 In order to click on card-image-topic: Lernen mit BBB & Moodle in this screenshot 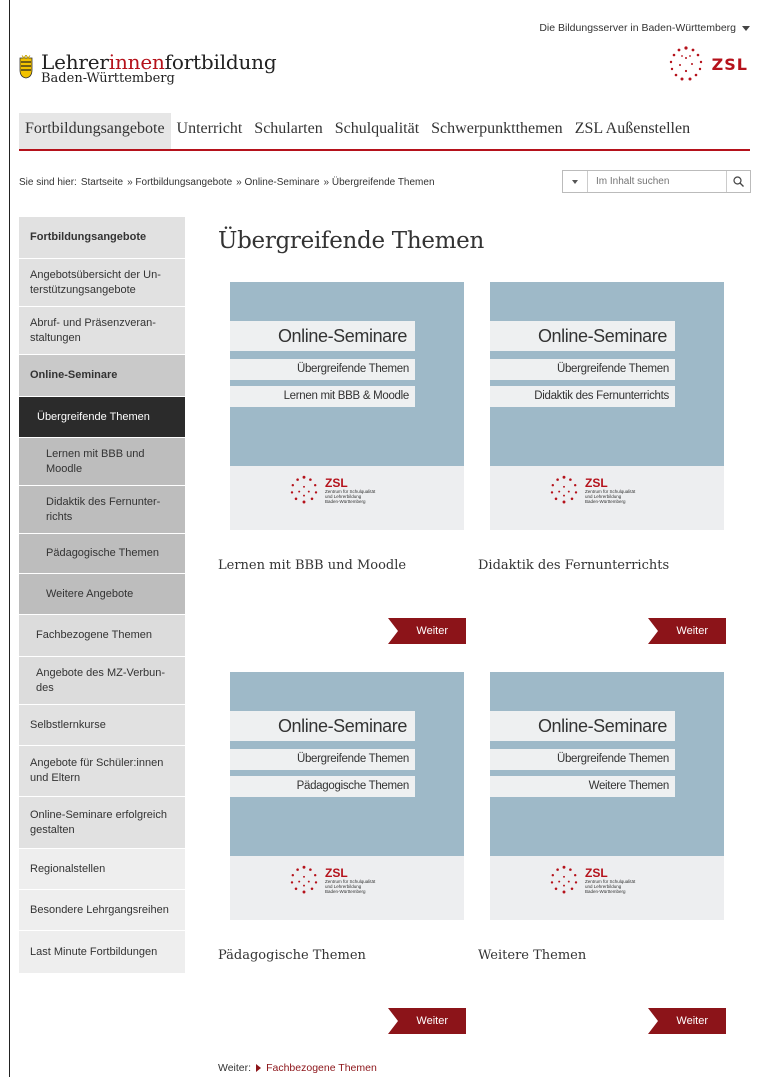, I will do `click(322, 396)`.